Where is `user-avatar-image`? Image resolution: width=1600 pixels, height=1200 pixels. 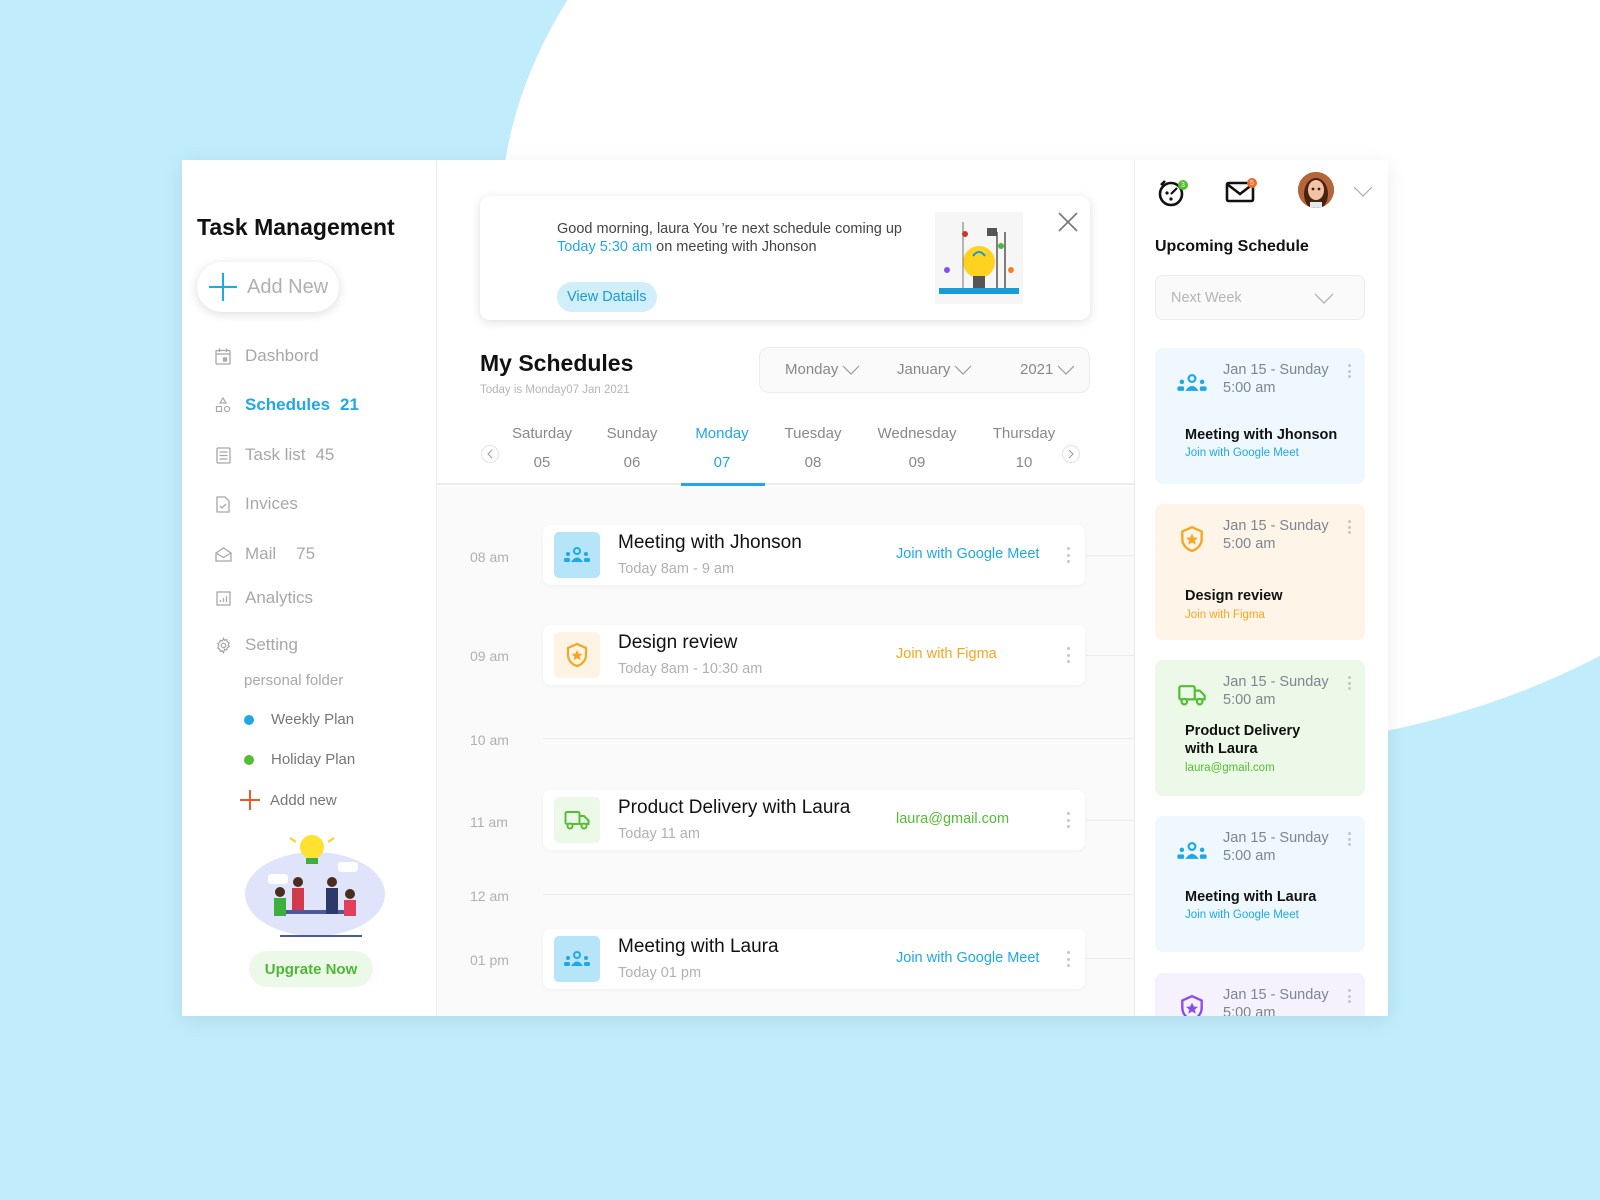
user-avatar-image is located at coordinates (1316, 190).